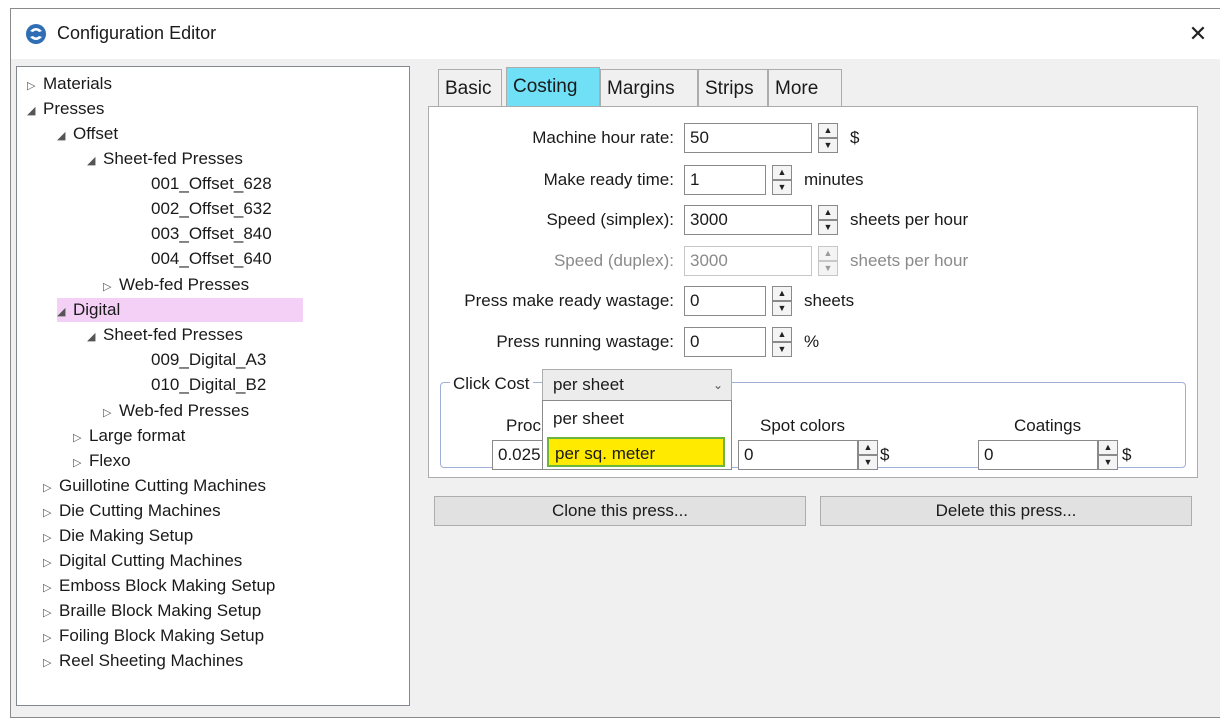 The image size is (1220, 718). I want to click on make-ready-time-spinner: ▲ ▼, so click(782, 180).